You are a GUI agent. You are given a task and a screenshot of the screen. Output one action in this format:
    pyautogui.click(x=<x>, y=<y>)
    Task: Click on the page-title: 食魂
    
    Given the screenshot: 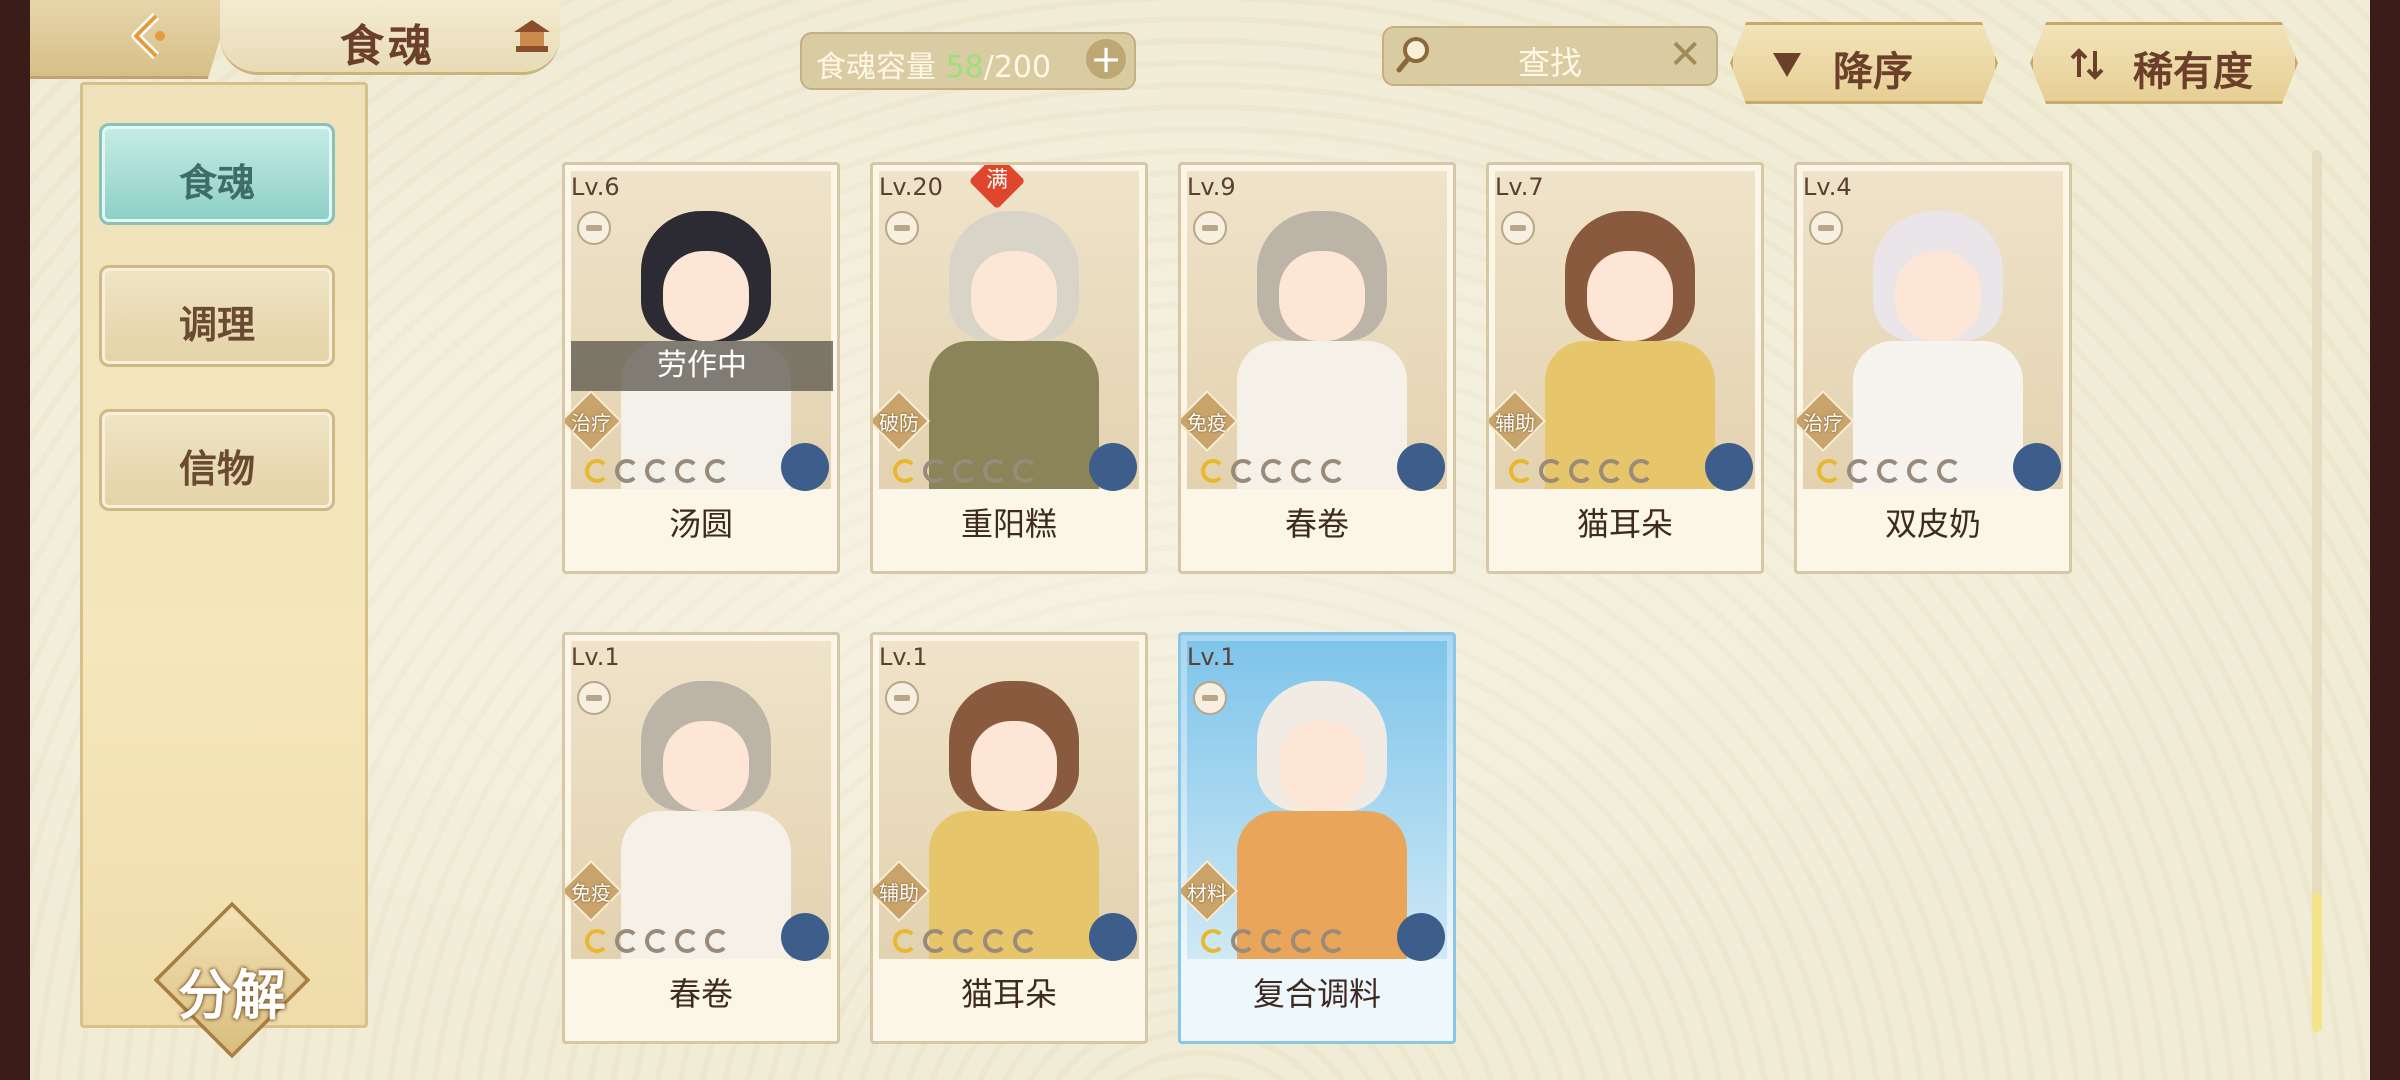 What is the action you would take?
    pyautogui.click(x=388, y=46)
    